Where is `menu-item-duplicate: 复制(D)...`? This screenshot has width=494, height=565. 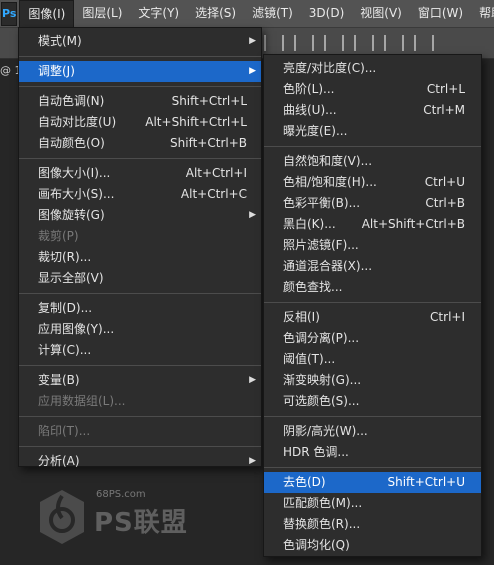
menu-item-duplicate: 复制(D)... is located at coordinates (140, 308).